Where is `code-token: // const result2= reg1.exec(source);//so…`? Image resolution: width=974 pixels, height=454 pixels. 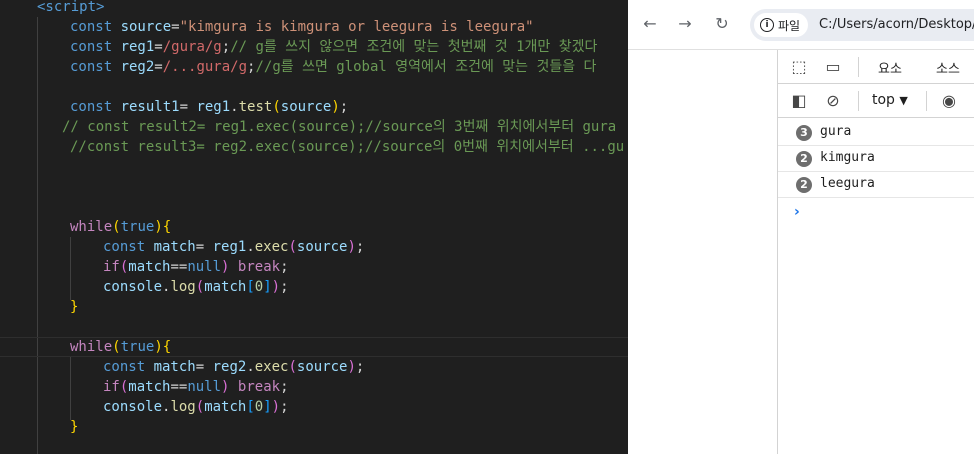
code-token: // const result2= reg1.exec(source);//so… is located at coordinates (339, 127).